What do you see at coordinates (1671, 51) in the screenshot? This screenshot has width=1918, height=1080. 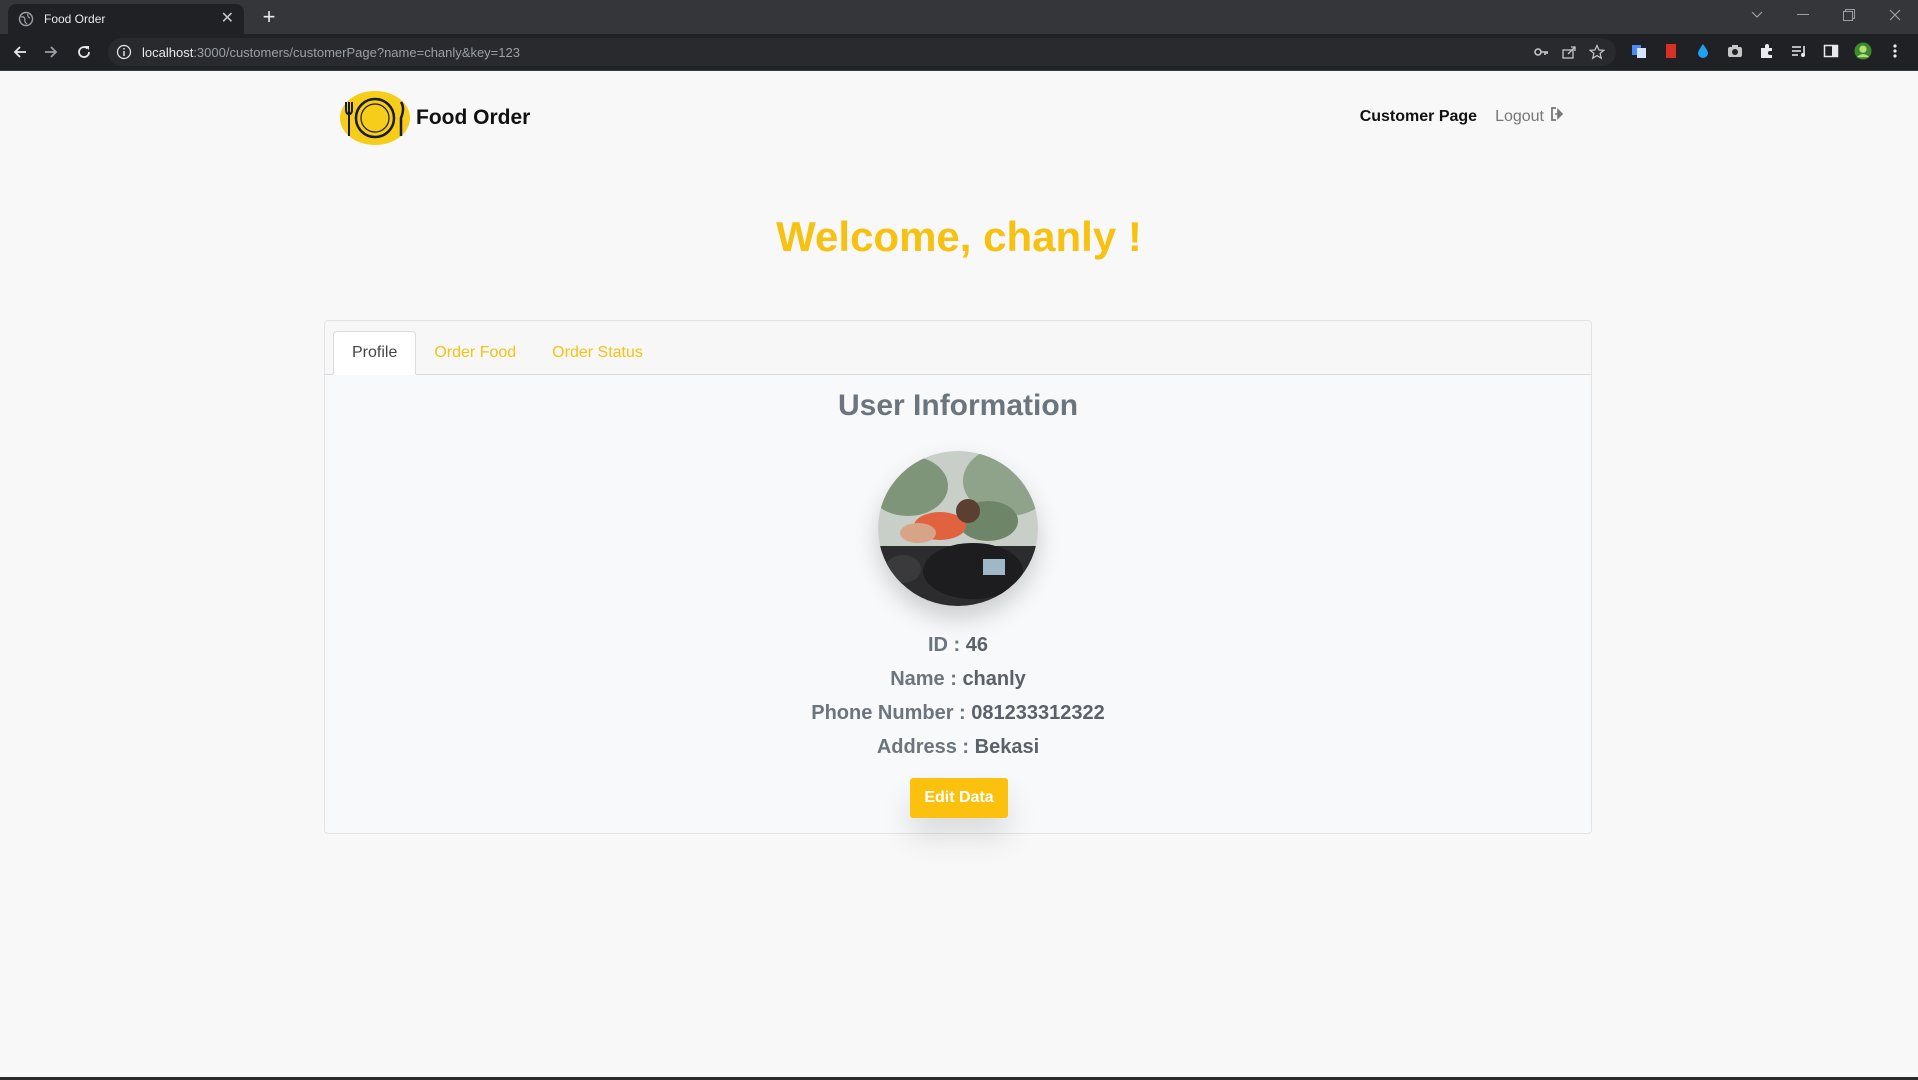 I see `red-extension-icon` at bounding box center [1671, 51].